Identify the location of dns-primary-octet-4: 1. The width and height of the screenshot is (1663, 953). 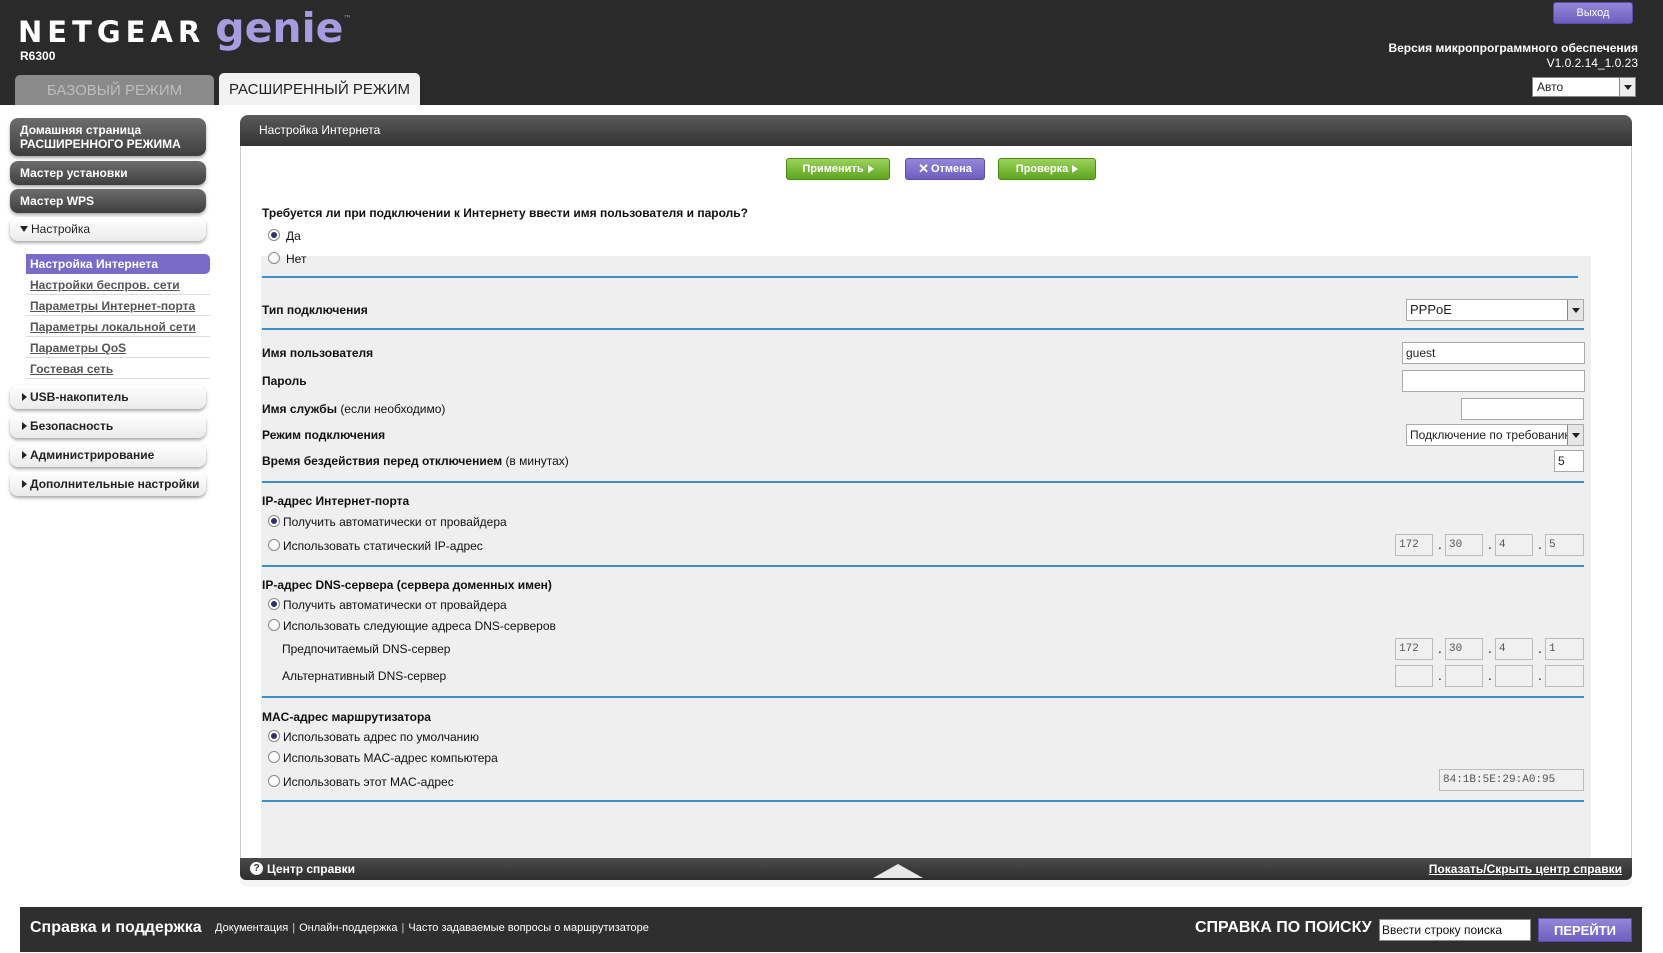
(1564, 649).